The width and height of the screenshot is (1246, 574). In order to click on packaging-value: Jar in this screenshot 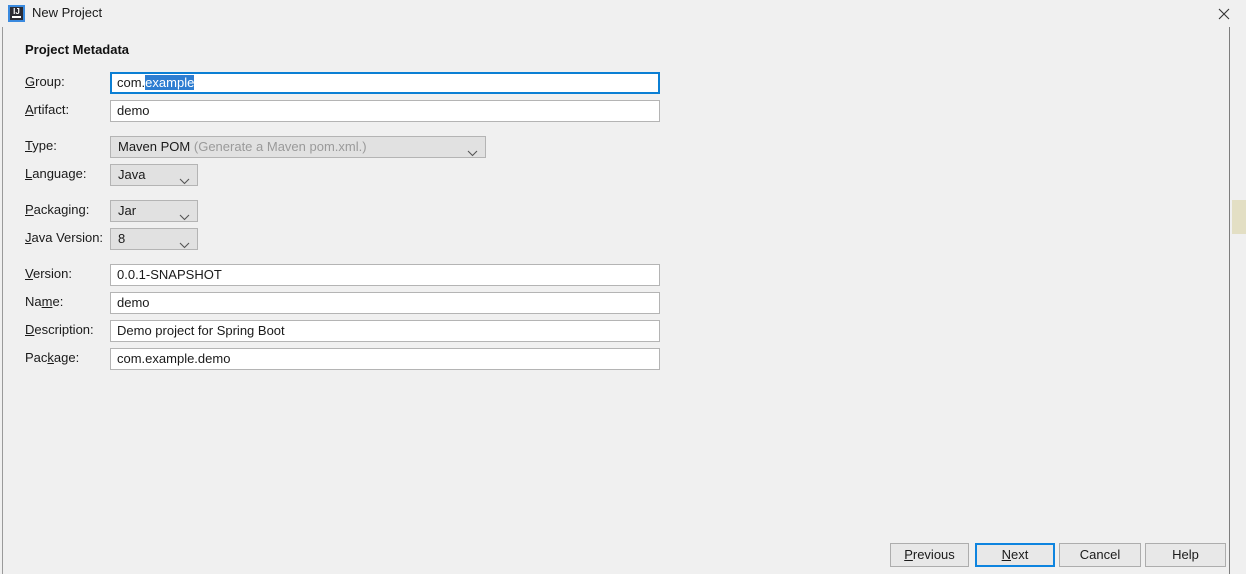, I will do `click(127, 210)`.